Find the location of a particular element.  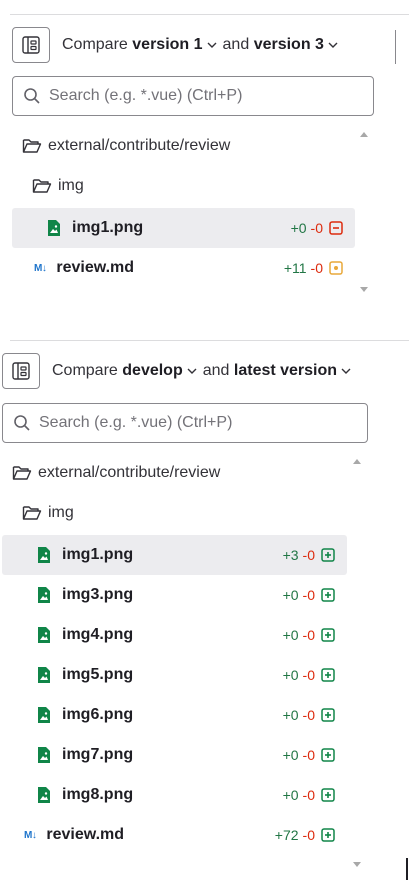

tree-file-row: M↓ review.md +72 -0 is located at coordinates (174, 835).